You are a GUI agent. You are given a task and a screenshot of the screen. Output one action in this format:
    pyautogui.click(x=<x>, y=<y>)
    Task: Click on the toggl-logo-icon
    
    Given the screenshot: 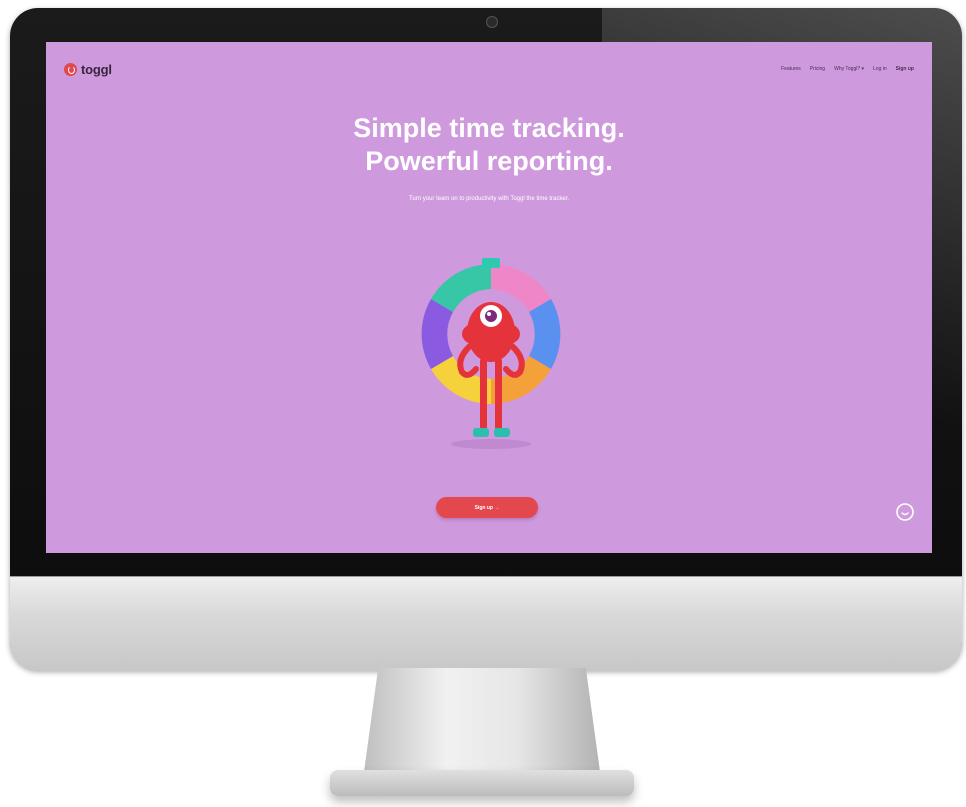 What is the action you would take?
    pyautogui.click(x=70, y=69)
    